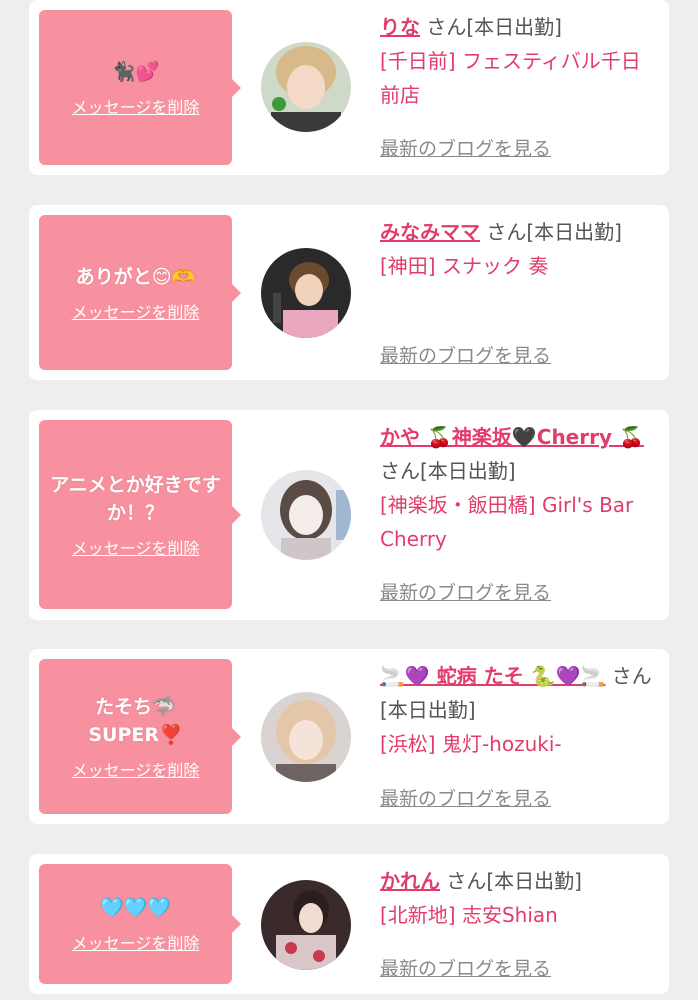 This screenshot has height=1000, width=698. Describe the element at coordinates (400, 27) in the screenshot. I see `cast-name-link: りな` at that location.